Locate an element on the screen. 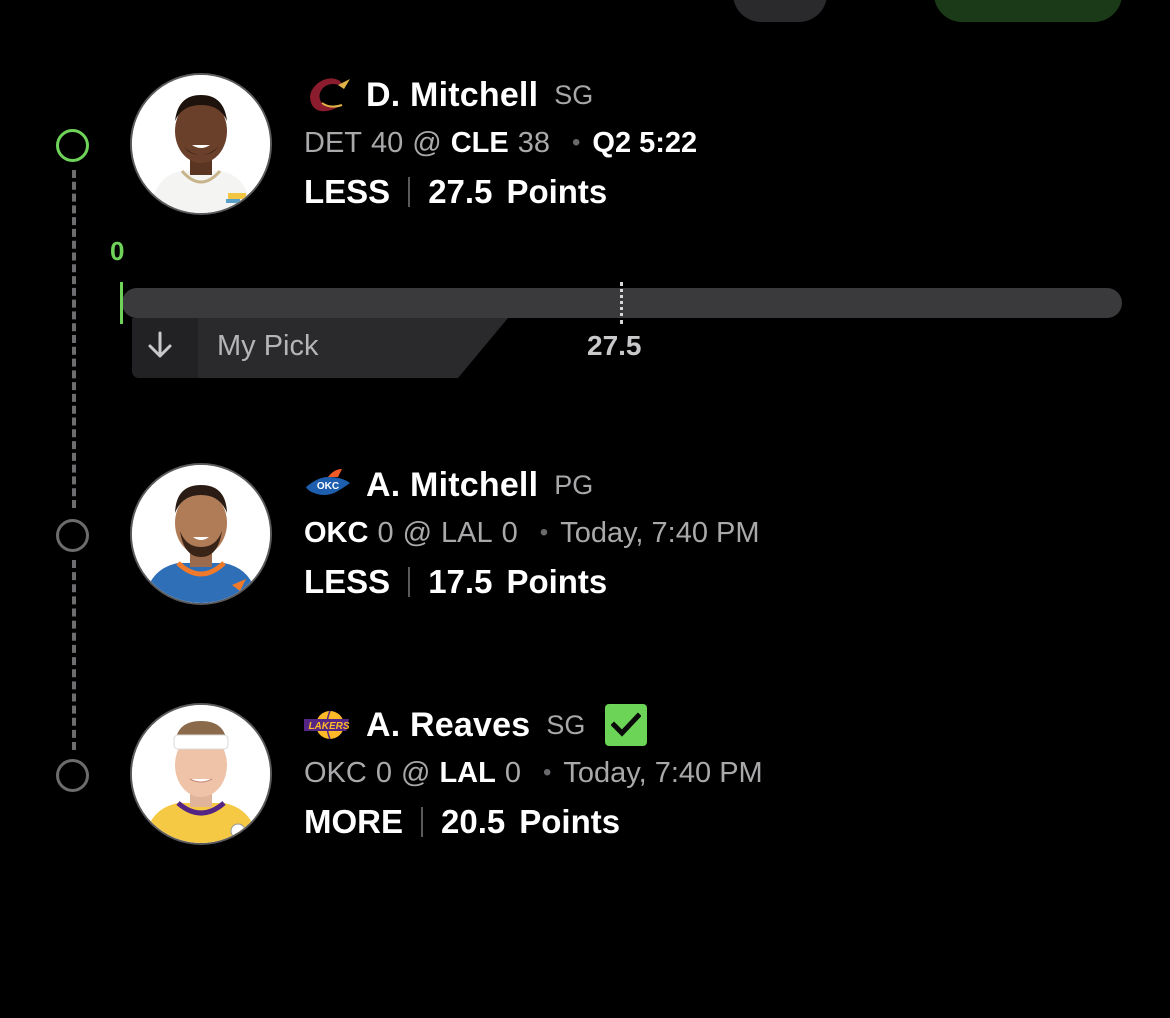 Image resolution: width=1170 pixels, height=1018 pixels. svg-text: LAKERS is located at coordinates (328, 726).